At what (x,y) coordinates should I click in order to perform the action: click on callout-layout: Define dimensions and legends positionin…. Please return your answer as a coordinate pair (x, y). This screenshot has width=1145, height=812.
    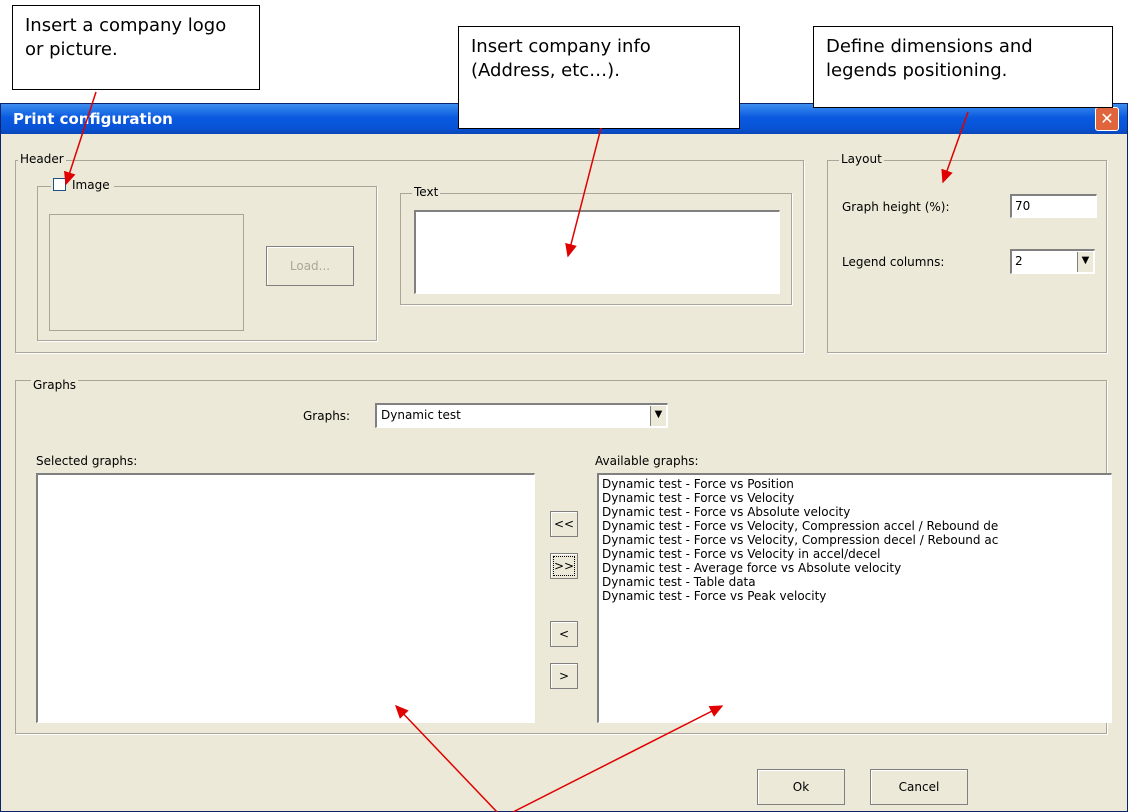
    Looking at the image, I should click on (963, 67).